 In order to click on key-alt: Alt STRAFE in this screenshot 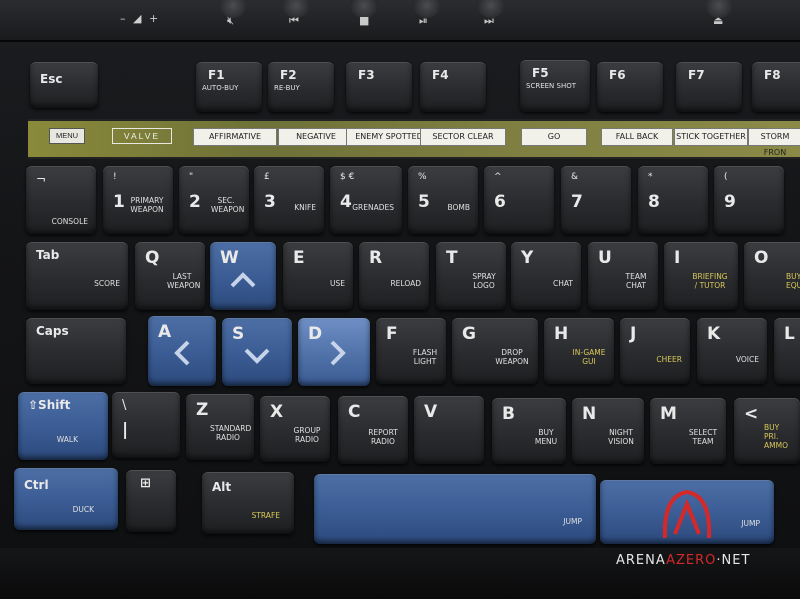, I will do `click(248, 503)`.